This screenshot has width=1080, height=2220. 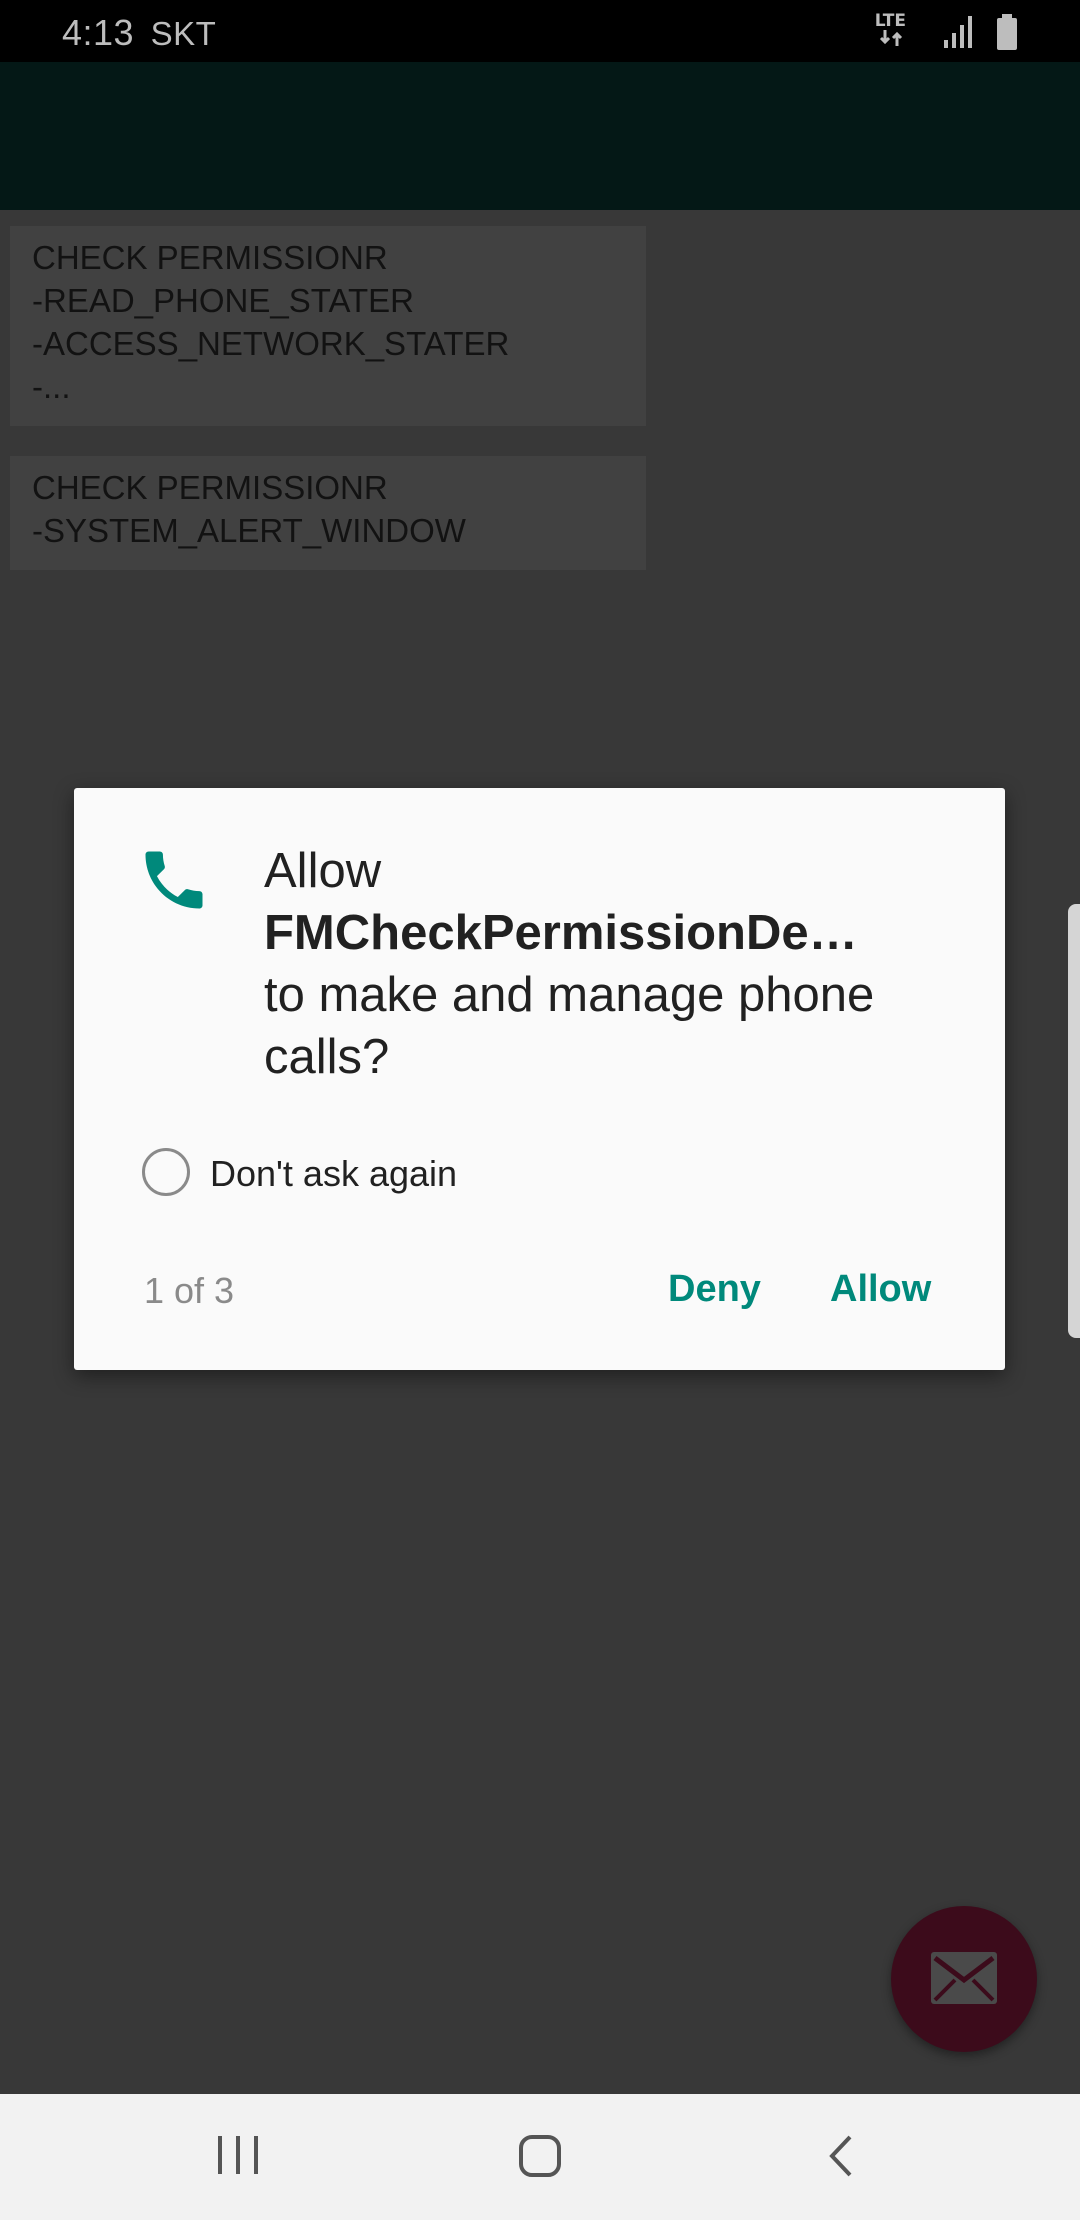 I want to click on carrier-label: SKT, so click(x=183, y=33).